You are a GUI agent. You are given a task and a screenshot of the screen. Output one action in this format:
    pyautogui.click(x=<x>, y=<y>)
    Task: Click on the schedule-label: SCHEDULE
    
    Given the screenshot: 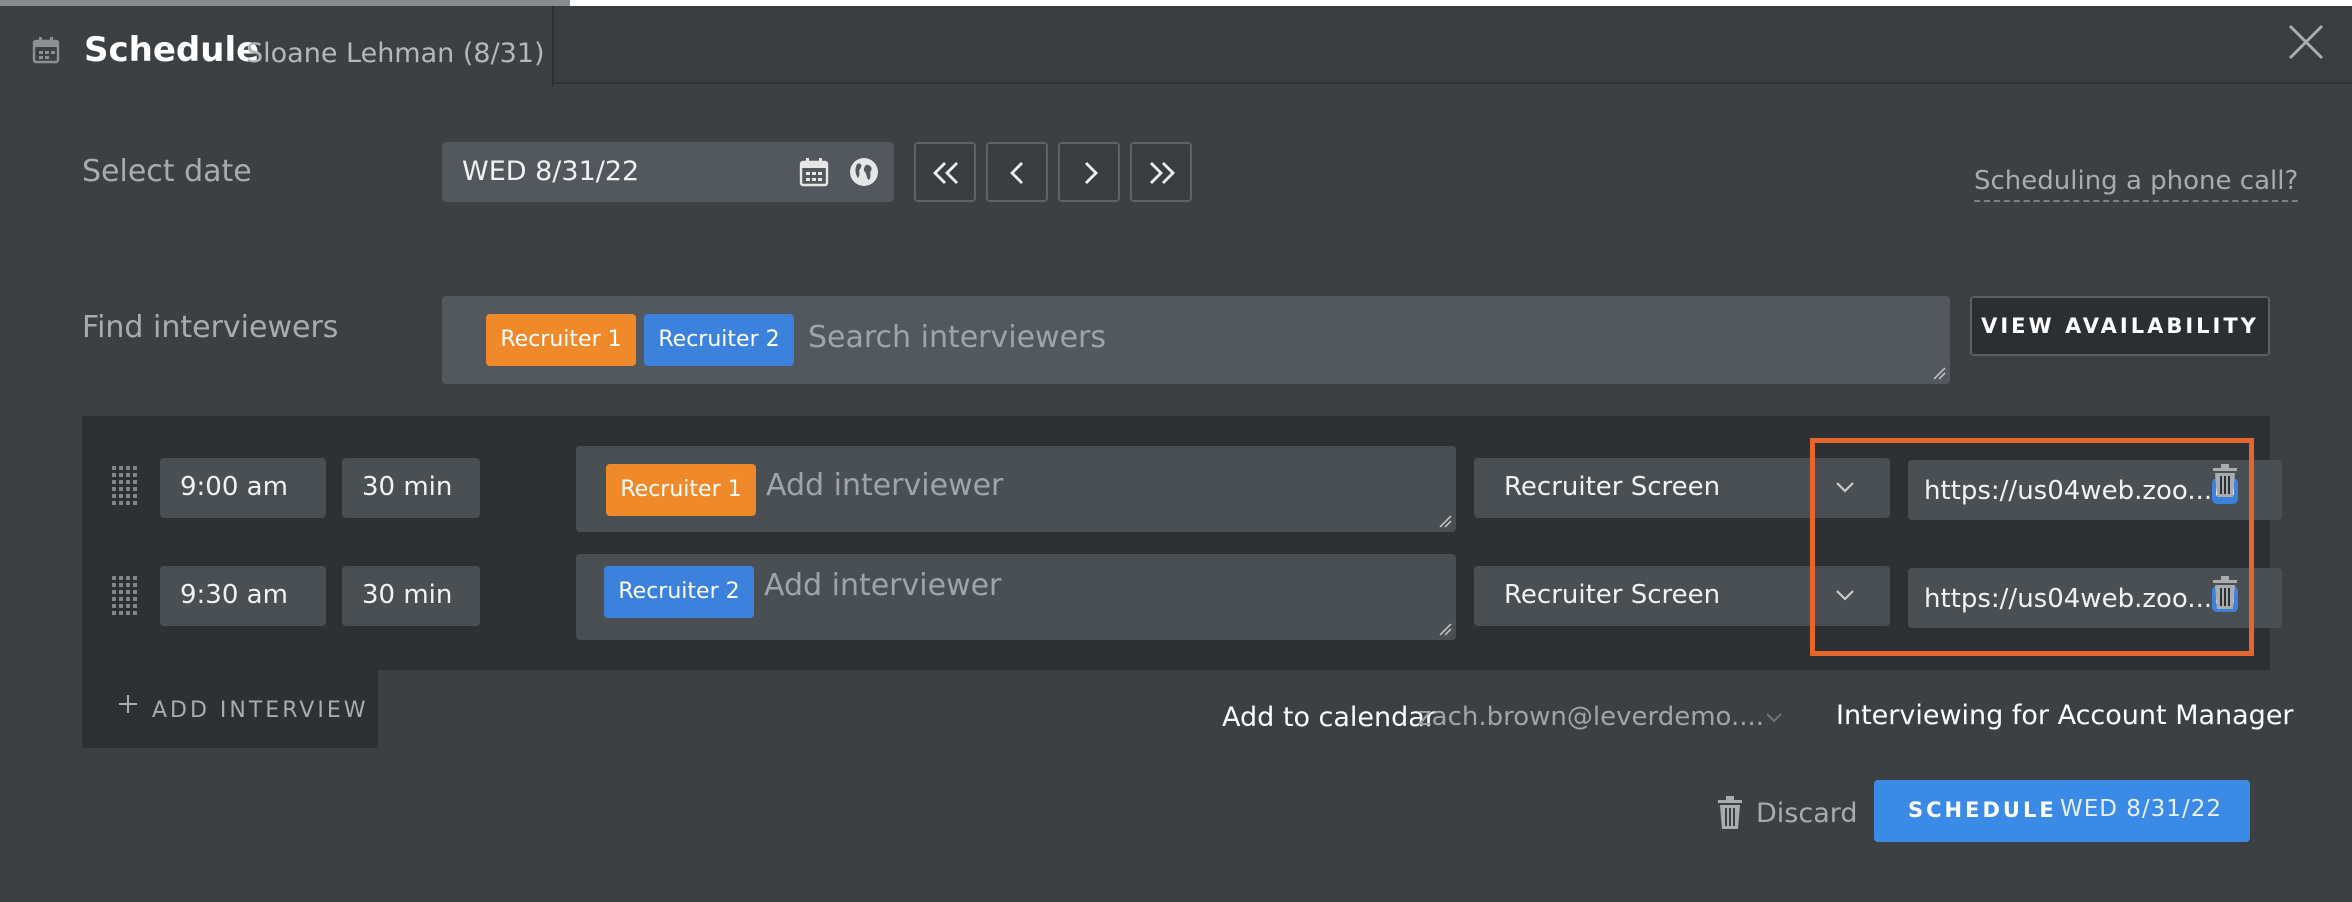 What is the action you would take?
    pyautogui.click(x=1982, y=810)
    